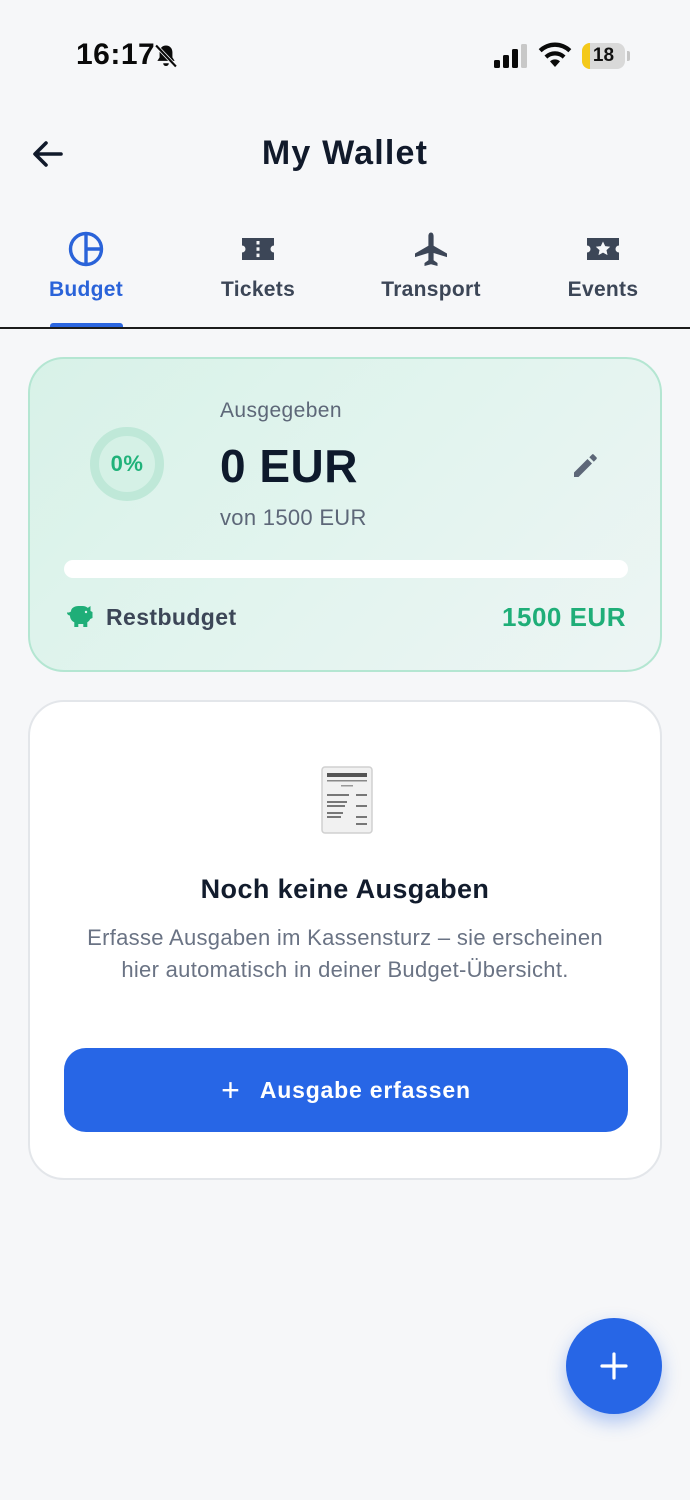 The image size is (690, 1500). What do you see at coordinates (603, 249) in the screenshot?
I see `star-ticket-icon` at bounding box center [603, 249].